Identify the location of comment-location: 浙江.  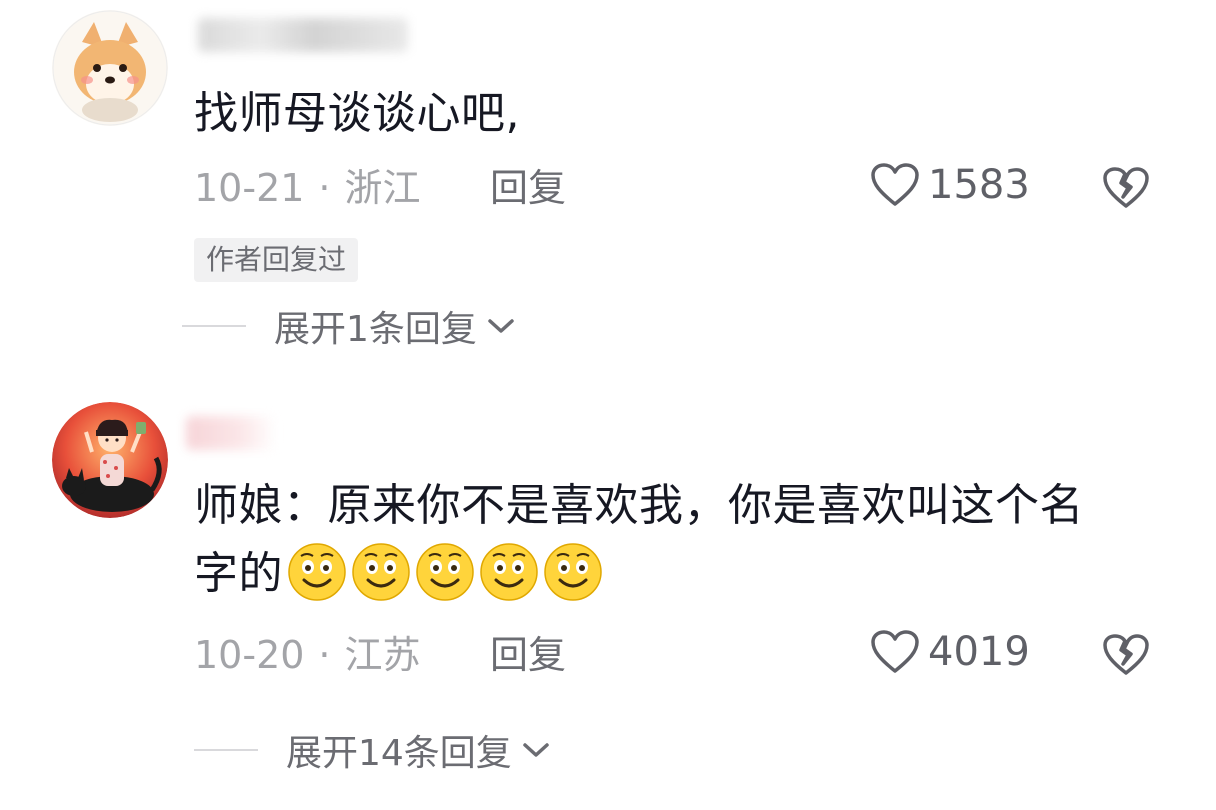
(382, 188).